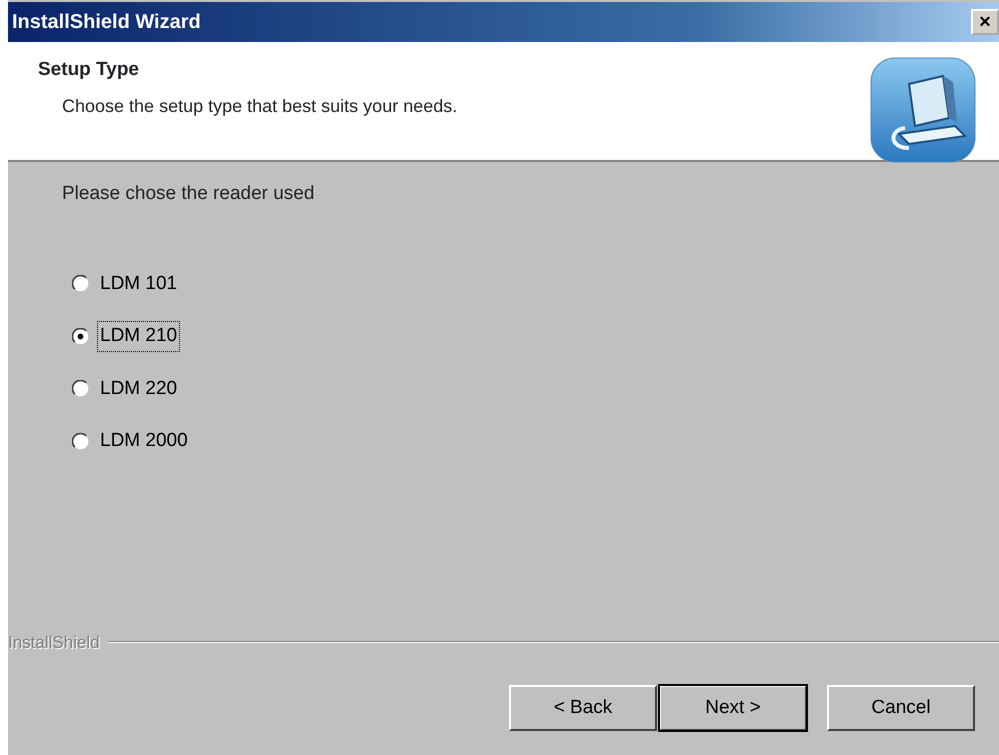  What do you see at coordinates (985, 22) in the screenshot?
I see `close-button: ×` at bounding box center [985, 22].